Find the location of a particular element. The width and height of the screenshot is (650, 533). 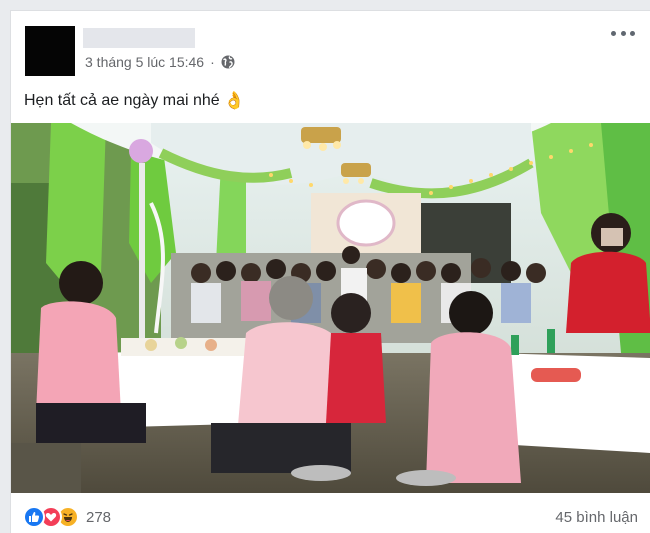

caption-text: Hẹn tất cả ae ngày mai nhé is located at coordinates (122, 100).